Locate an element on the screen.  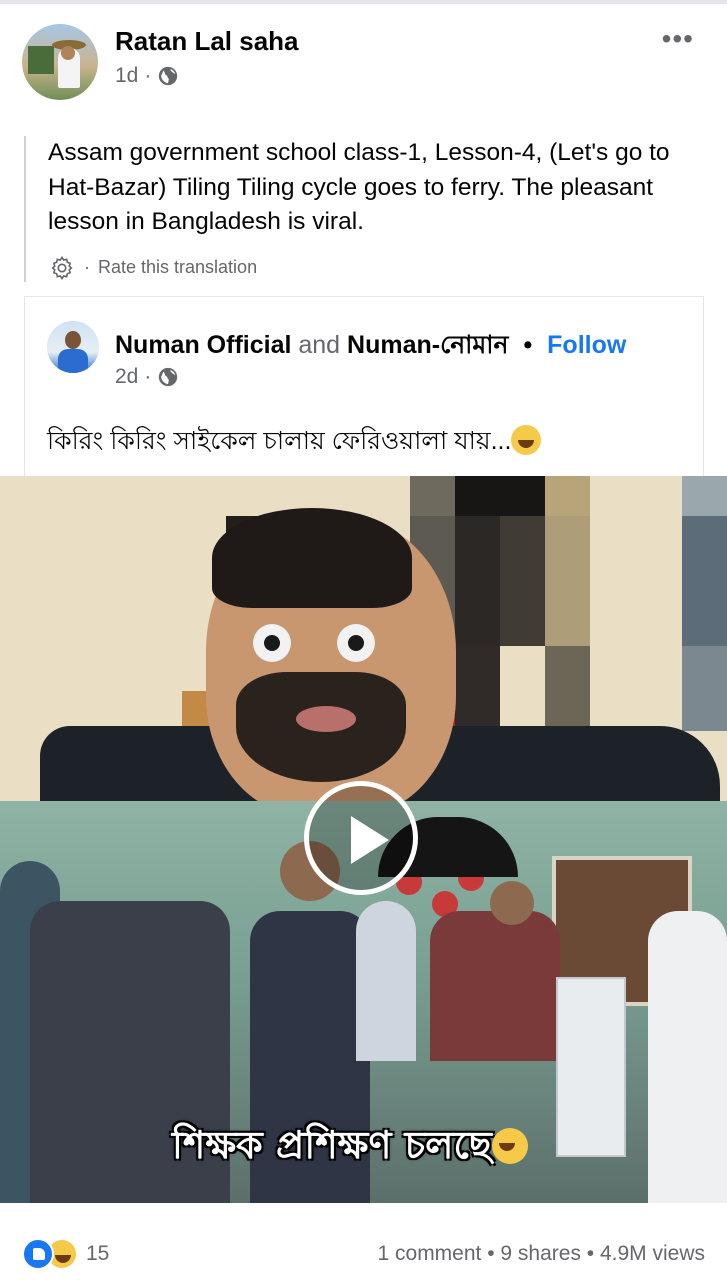
video-caption: শিক্ষক প্রশিক্ষণ চলছে is located at coordinates (350, 1148).